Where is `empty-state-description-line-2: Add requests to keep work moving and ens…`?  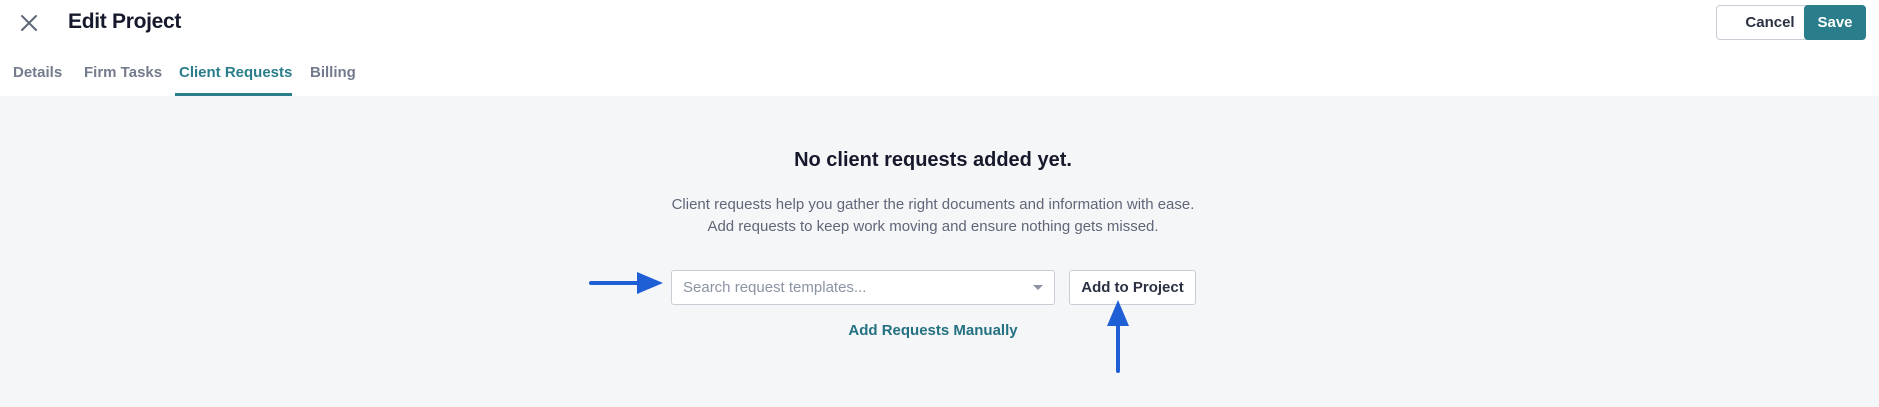
empty-state-description-line-2: Add requests to keep work moving and ens… is located at coordinates (933, 226).